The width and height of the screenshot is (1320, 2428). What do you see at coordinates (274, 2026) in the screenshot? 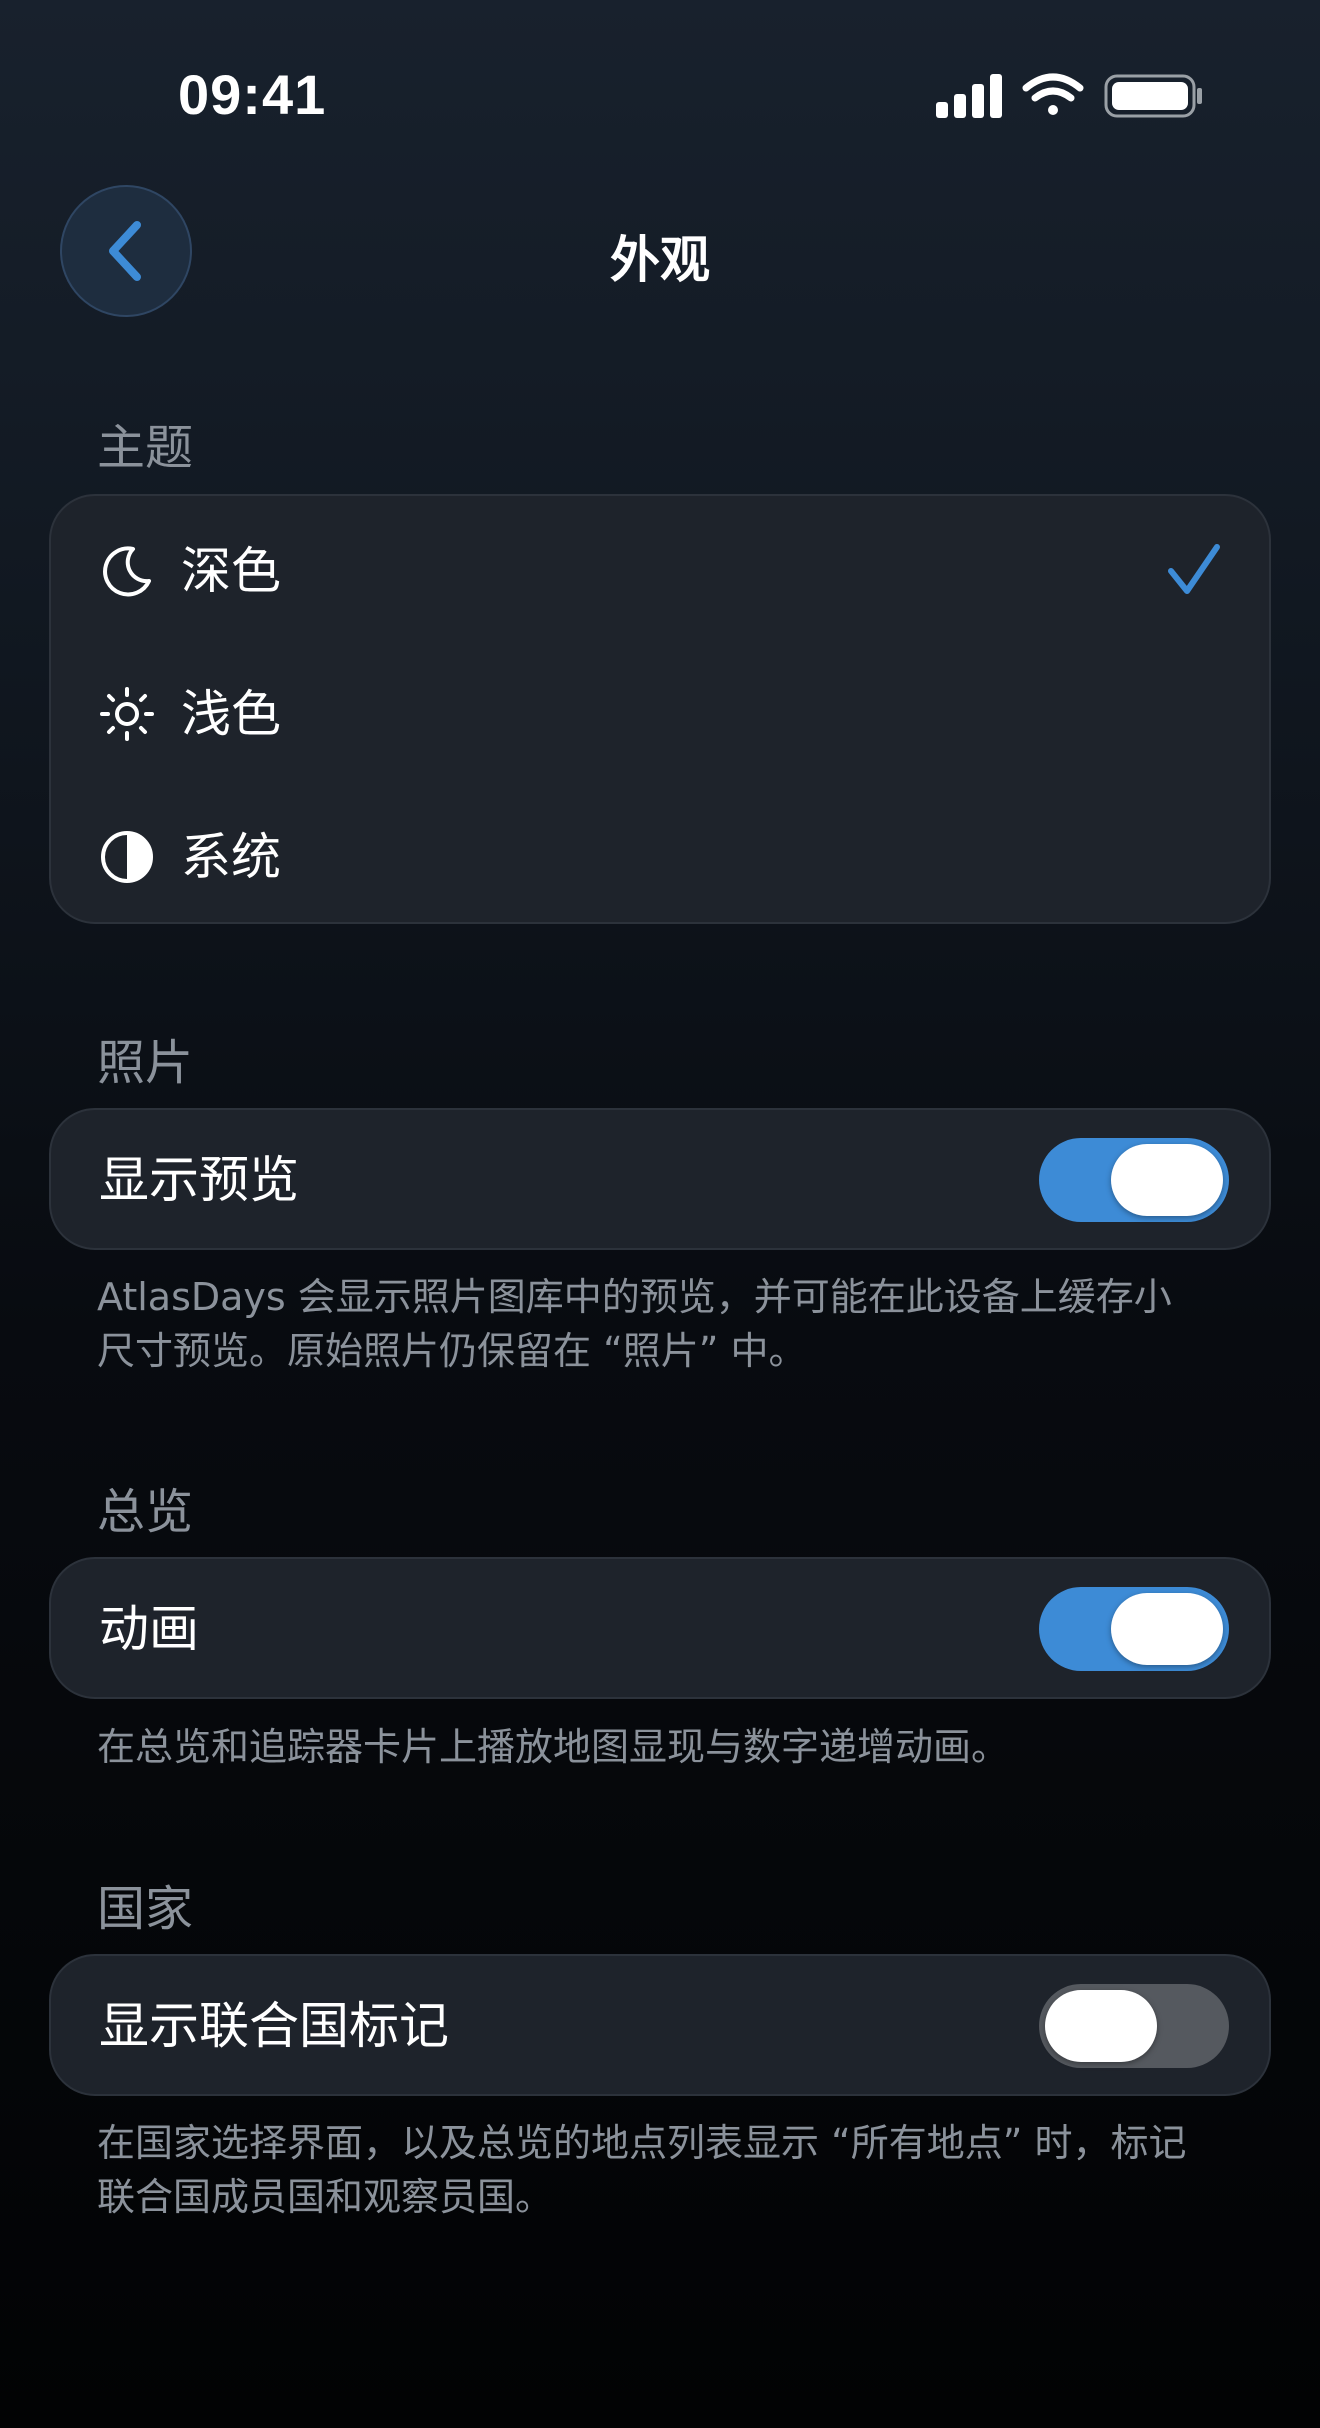
I see `un-marker-label: 显示联合国标记` at bounding box center [274, 2026].